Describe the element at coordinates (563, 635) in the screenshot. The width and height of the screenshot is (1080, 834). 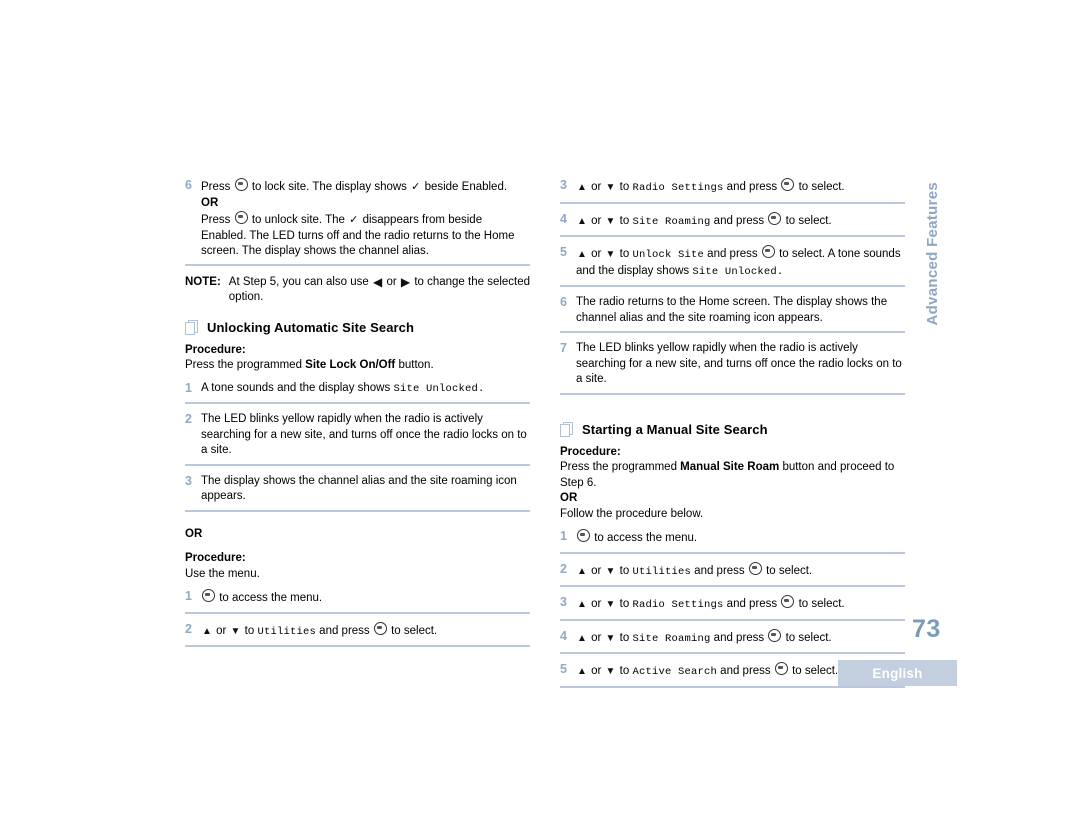
I see `step-number: 4` at that location.